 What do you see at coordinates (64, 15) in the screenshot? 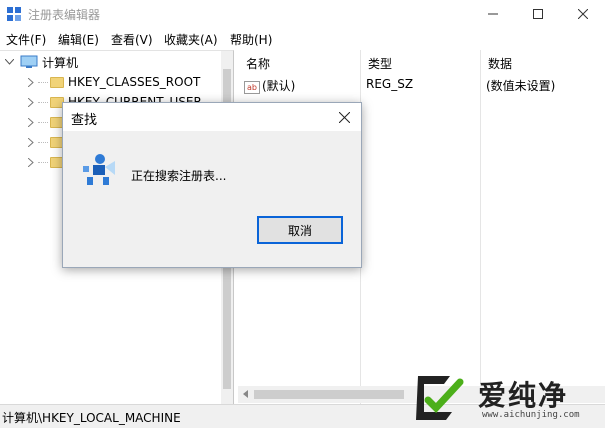
I see `window-title: 注册表编辑器` at bounding box center [64, 15].